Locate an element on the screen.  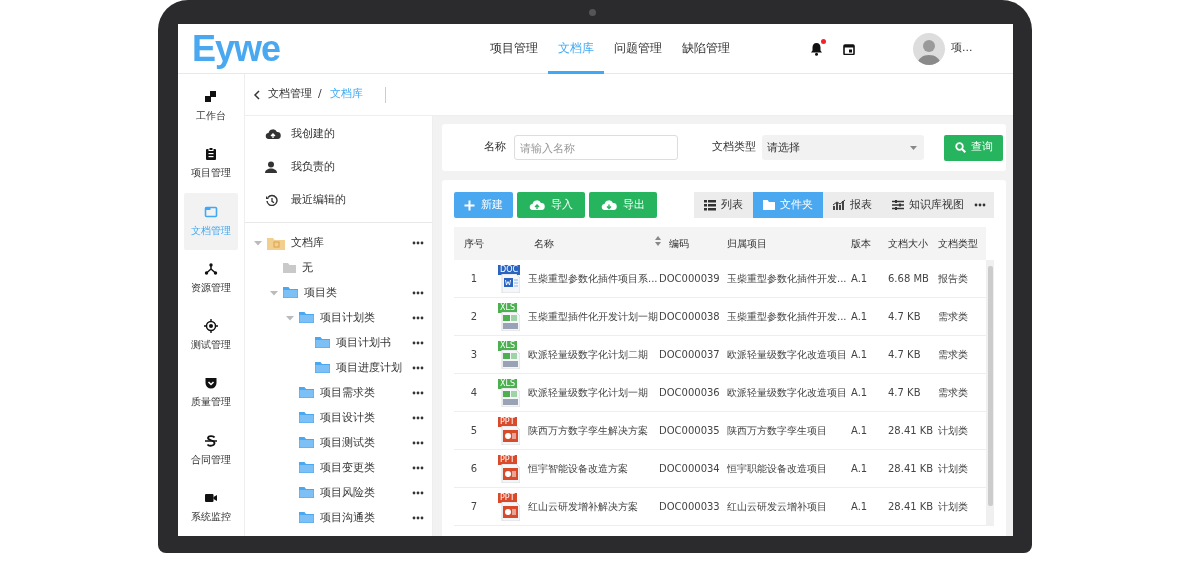
breadcrumb-link: 文档管理 is located at coordinates (290, 94).